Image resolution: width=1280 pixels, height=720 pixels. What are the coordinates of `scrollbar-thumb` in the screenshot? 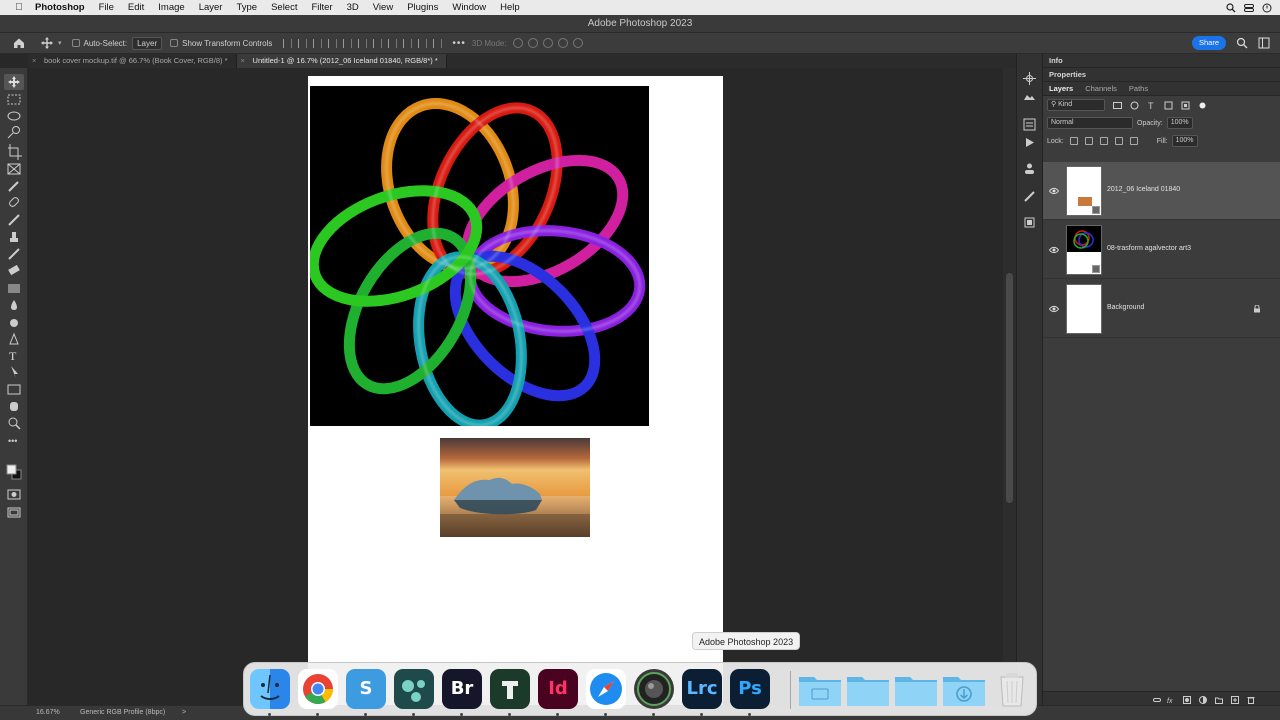 It's located at (1009, 388).